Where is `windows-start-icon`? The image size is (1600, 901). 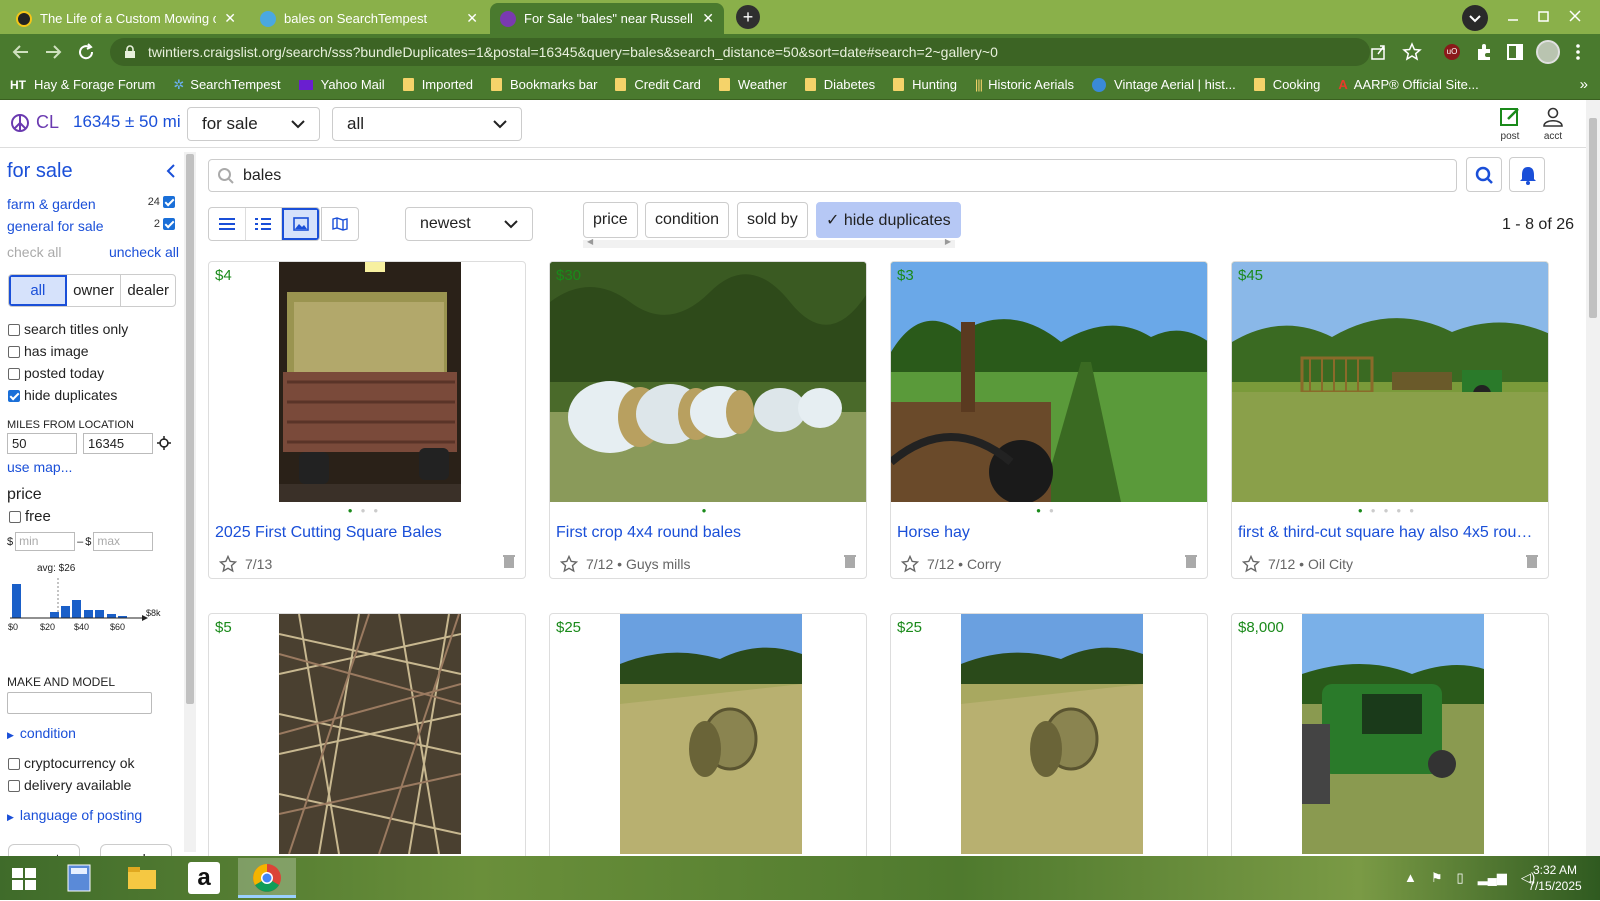 windows-start-icon is located at coordinates (24, 879).